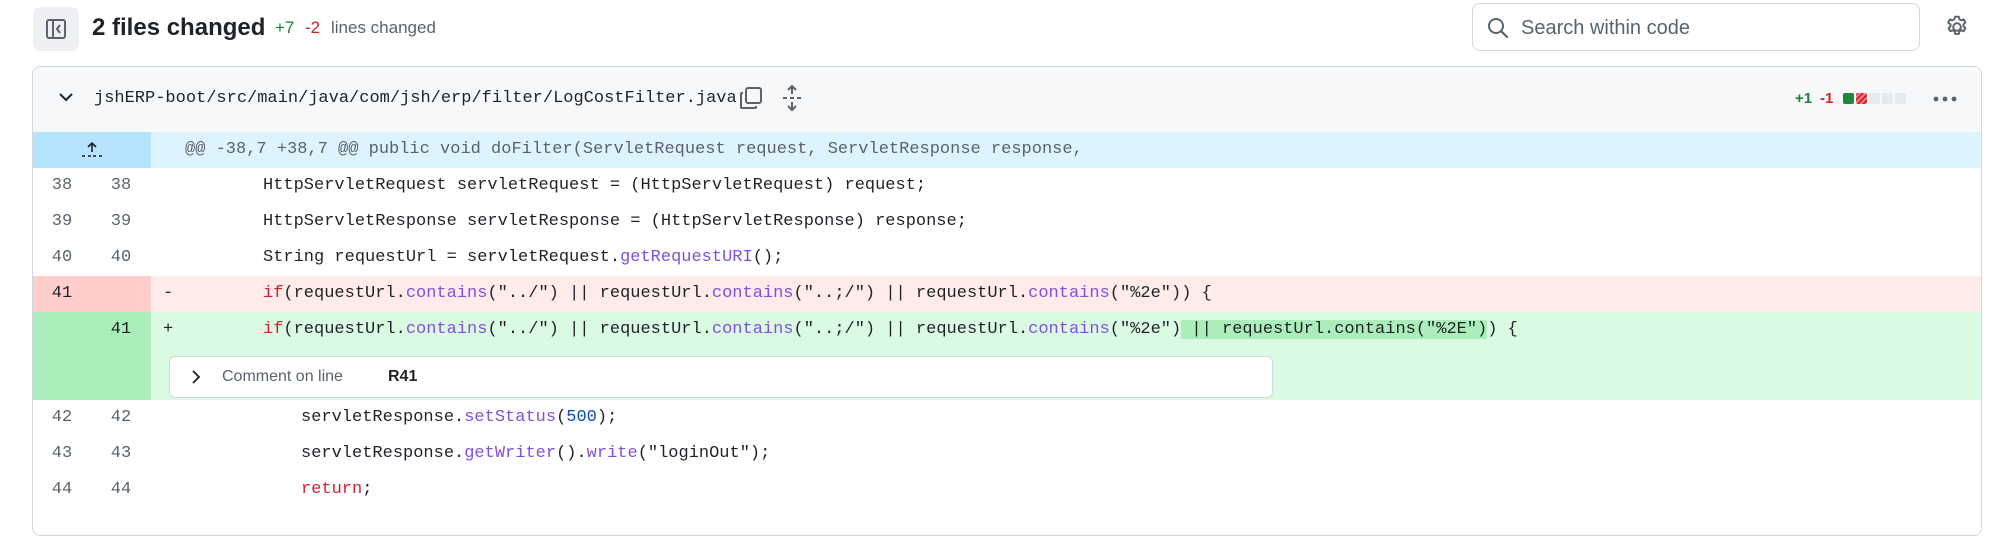 The height and width of the screenshot is (536, 2008). Describe the element at coordinates (1007, 490) in the screenshot. I see `code-line: 44 44 return;` at that location.